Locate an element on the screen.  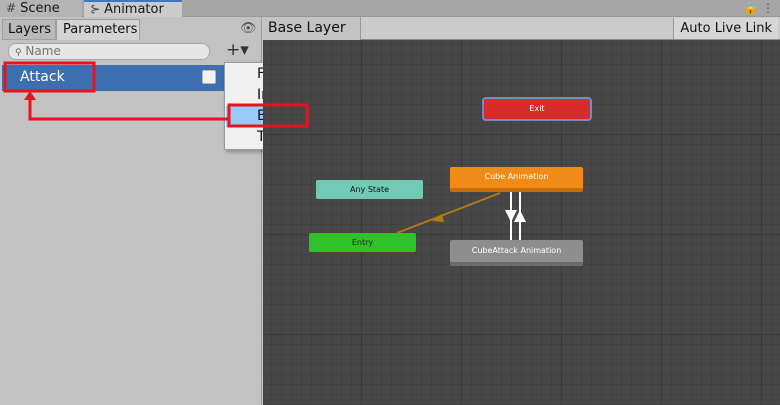
tab-parameters: Parameters is located at coordinates (98, 29).